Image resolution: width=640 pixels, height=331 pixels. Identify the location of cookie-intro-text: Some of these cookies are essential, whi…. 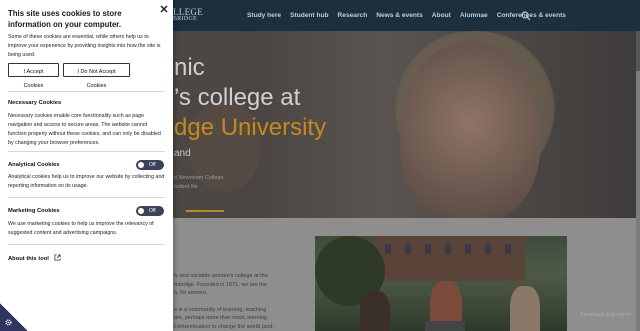
(84, 46).